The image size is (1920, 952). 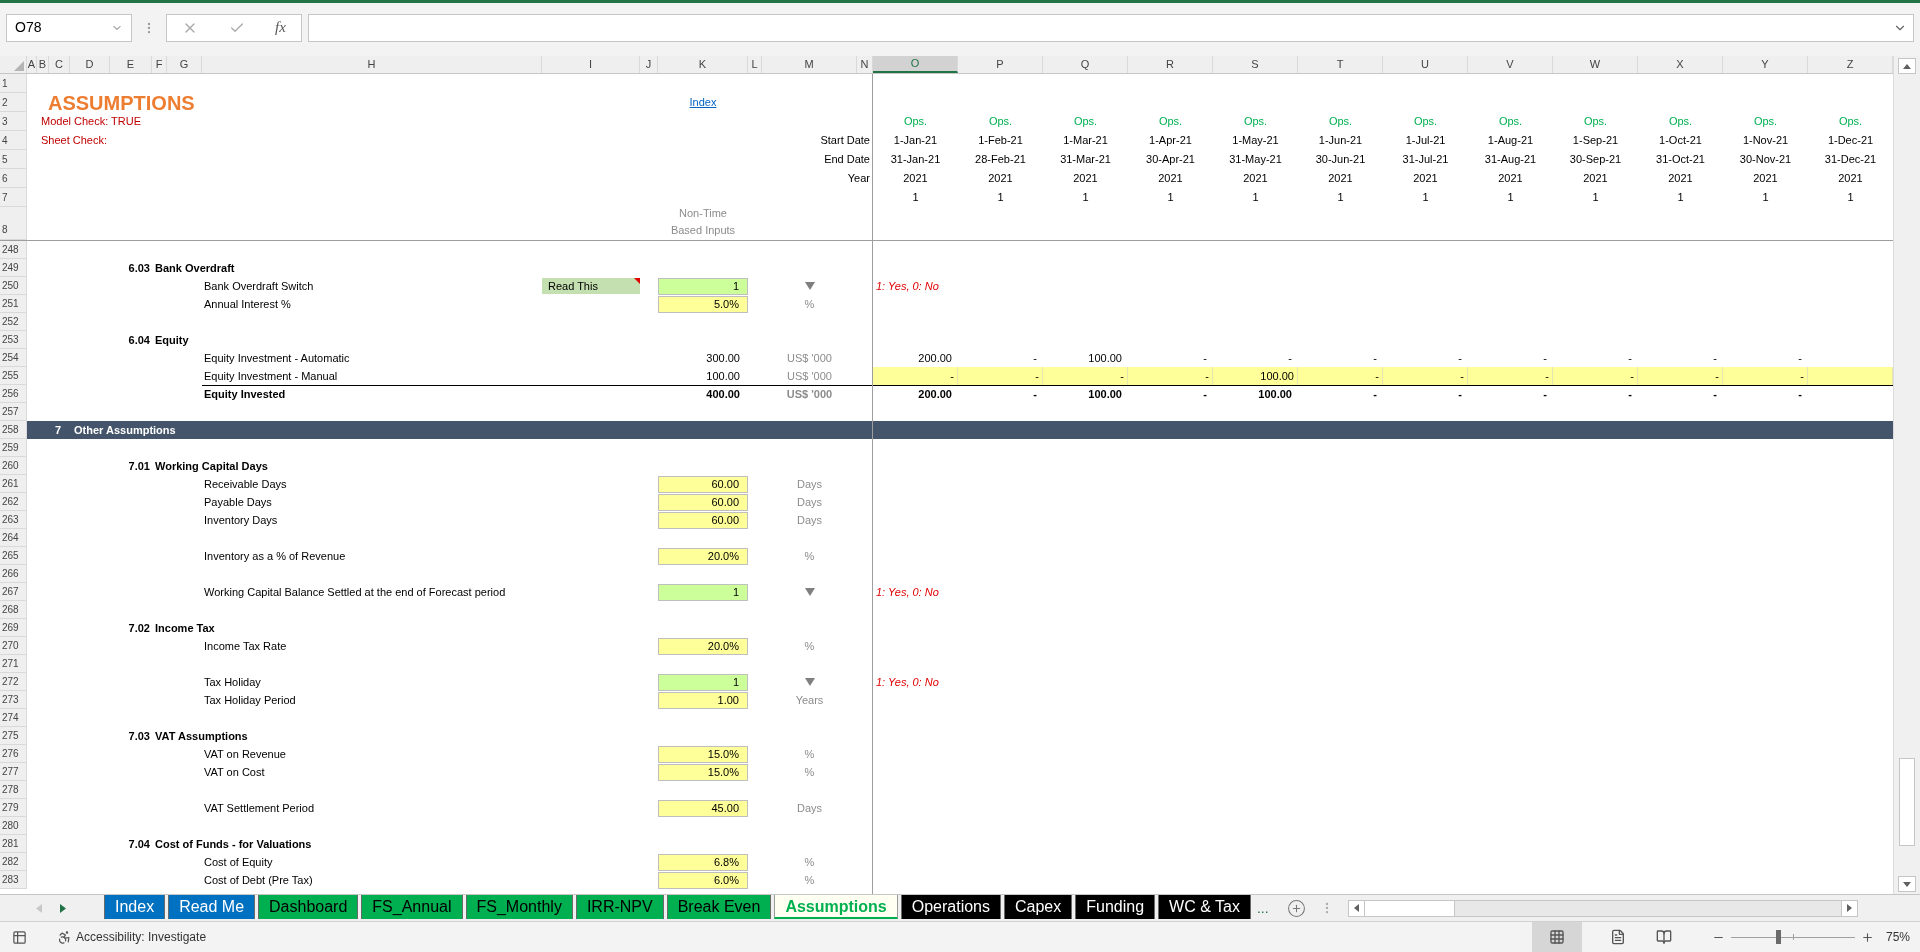 I want to click on input-cell: 5.0%, so click(x=703, y=304).